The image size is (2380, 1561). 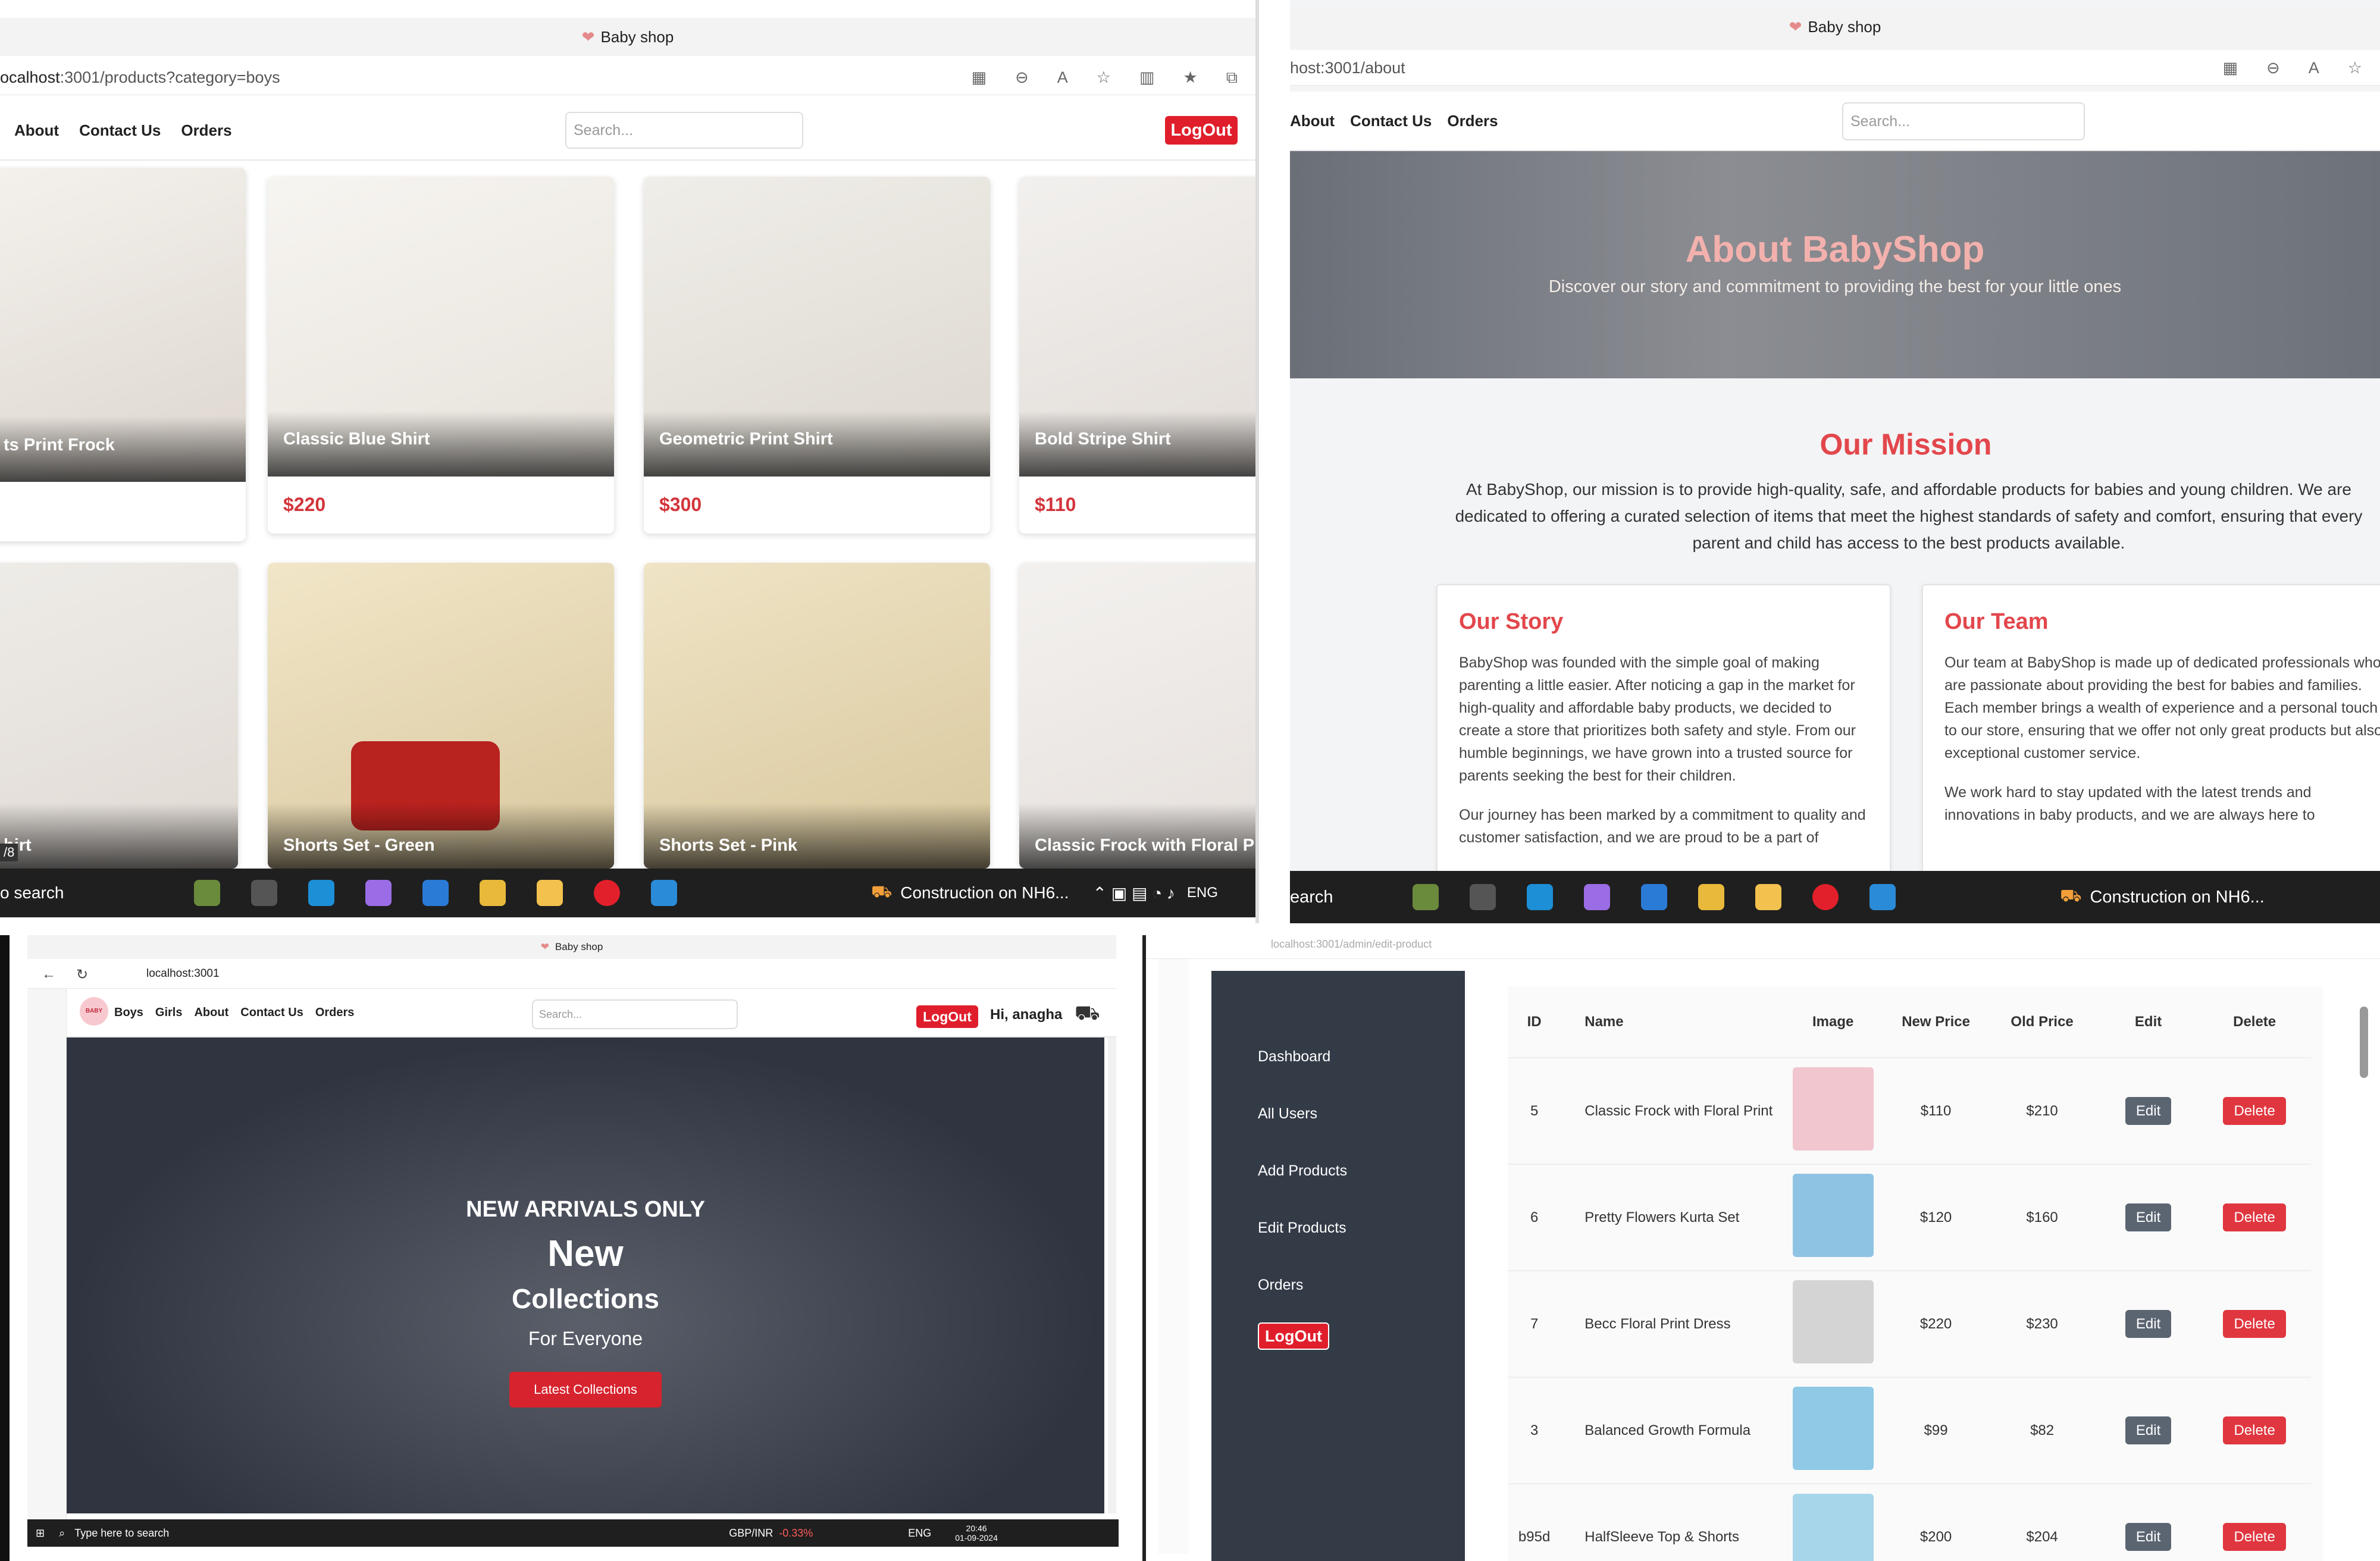 I want to click on taskbar-search: Type here to search, so click(x=148, y=1533).